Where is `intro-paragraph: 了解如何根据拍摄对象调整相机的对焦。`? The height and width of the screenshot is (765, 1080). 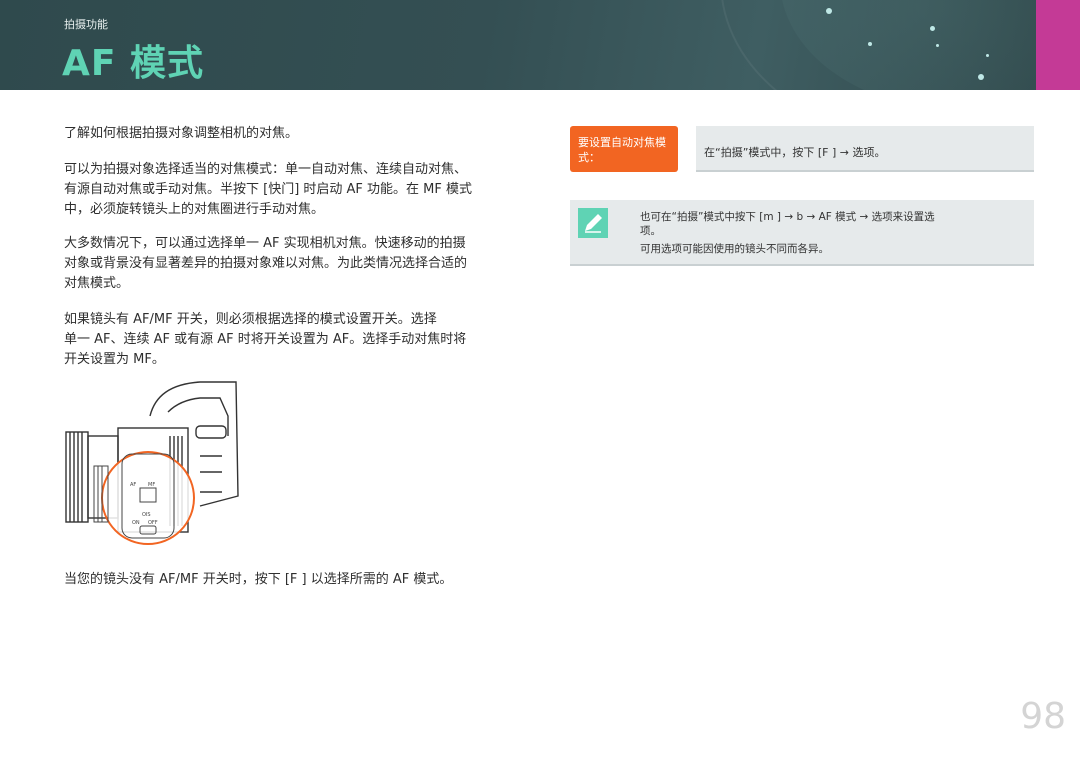
intro-paragraph: 了解如何根据拍摄对象调整相机的对焦。 is located at coordinates (181, 133).